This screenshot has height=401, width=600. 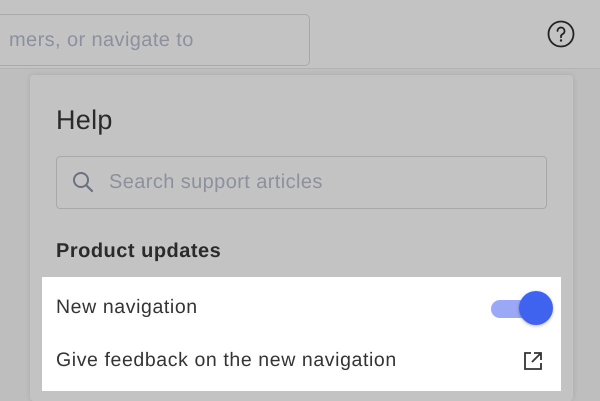 I want to click on feedback-link: Give feedback on the new navigation, so click(x=226, y=360).